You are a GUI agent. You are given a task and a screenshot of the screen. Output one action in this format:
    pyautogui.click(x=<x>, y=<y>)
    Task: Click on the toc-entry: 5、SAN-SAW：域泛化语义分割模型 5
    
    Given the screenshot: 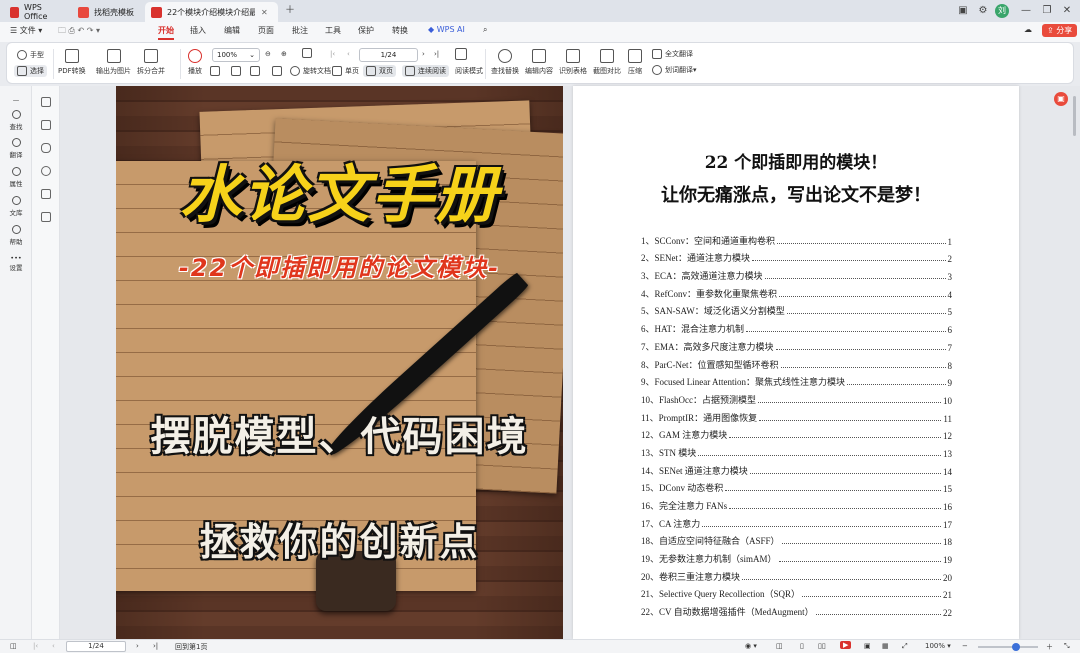 What is the action you would take?
    pyautogui.click(x=796, y=308)
    